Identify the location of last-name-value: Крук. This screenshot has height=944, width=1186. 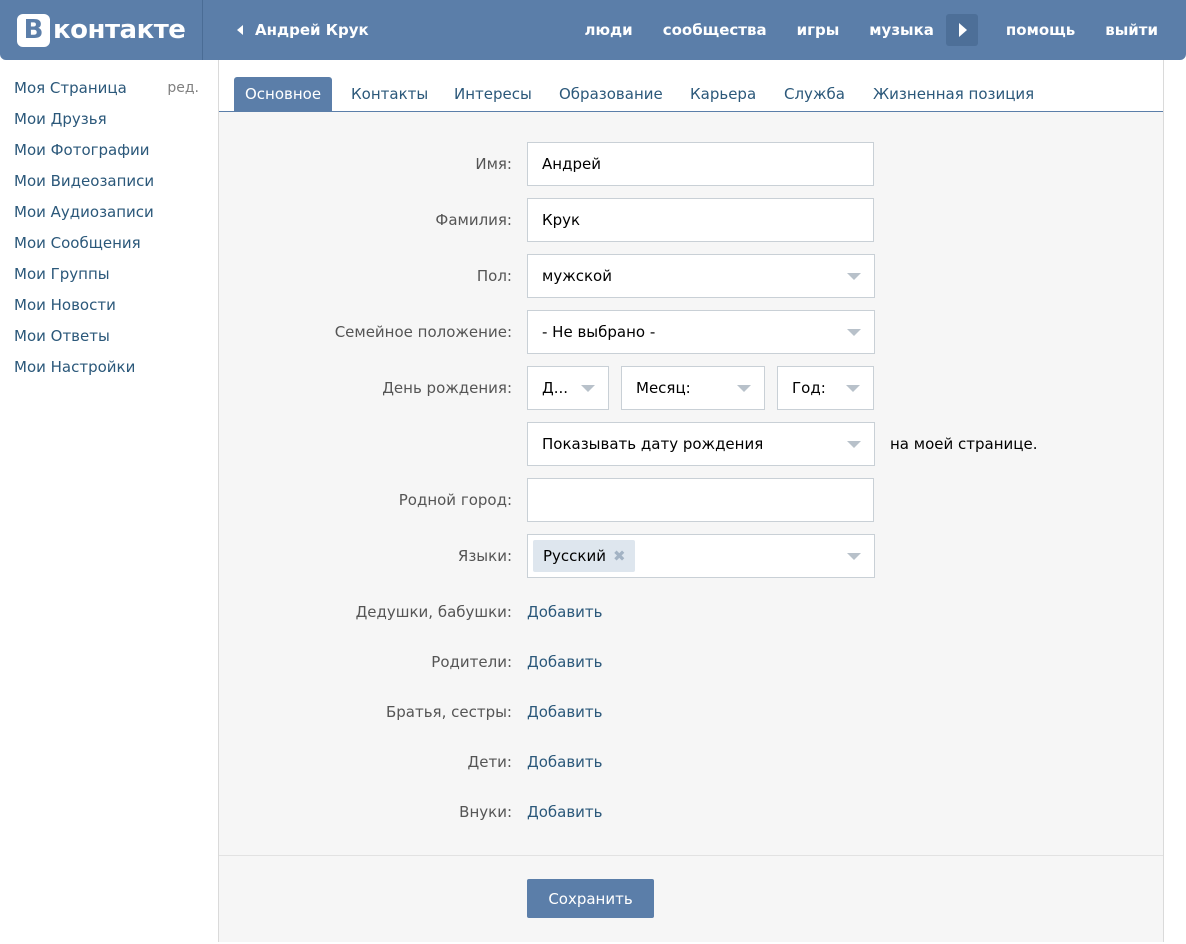
(561, 220).